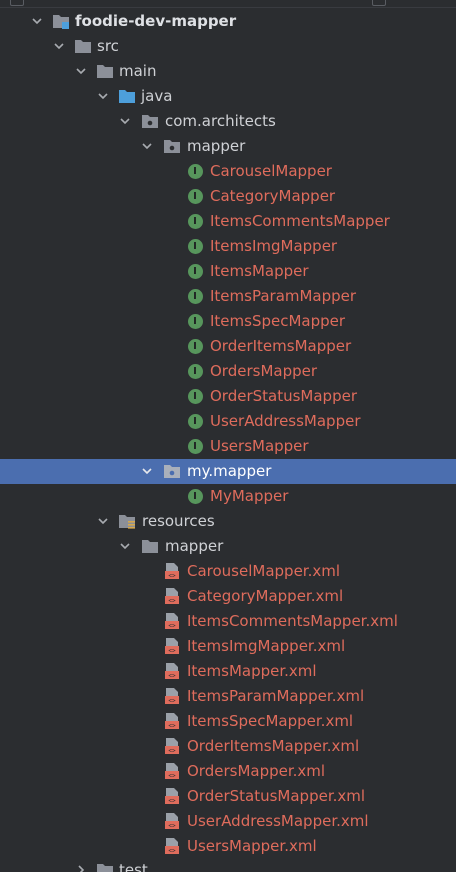 This screenshot has height=872, width=456. Describe the element at coordinates (283, 296) in the screenshot. I see `file-label: ItemsParamMapper` at that location.